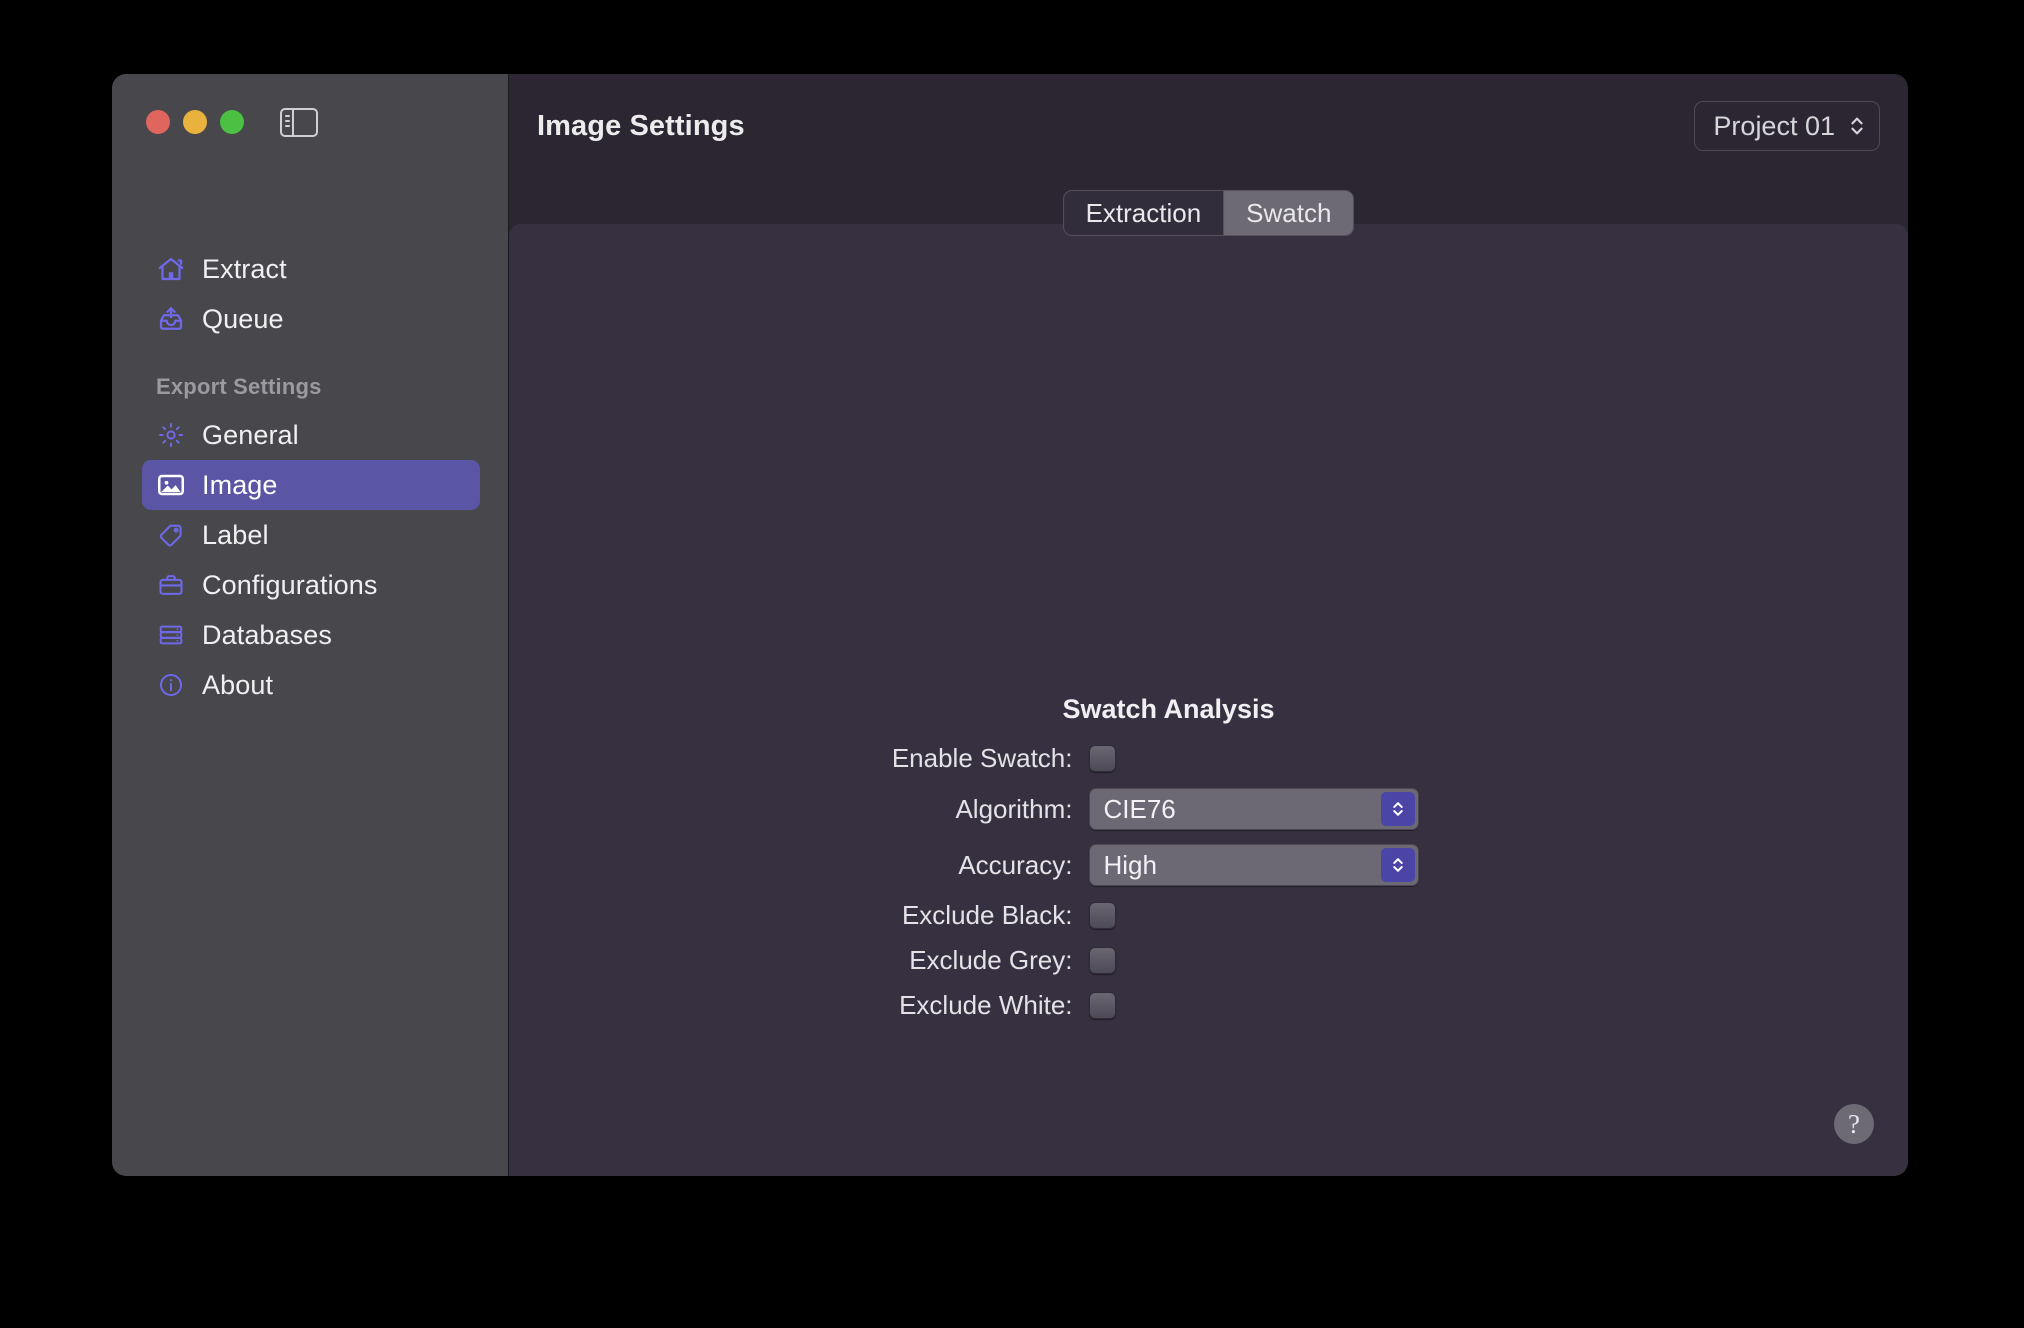 This screenshot has height=1328, width=2024. Describe the element at coordinates (171, 535) in the screenshot. I see `tag-icon` at that location.